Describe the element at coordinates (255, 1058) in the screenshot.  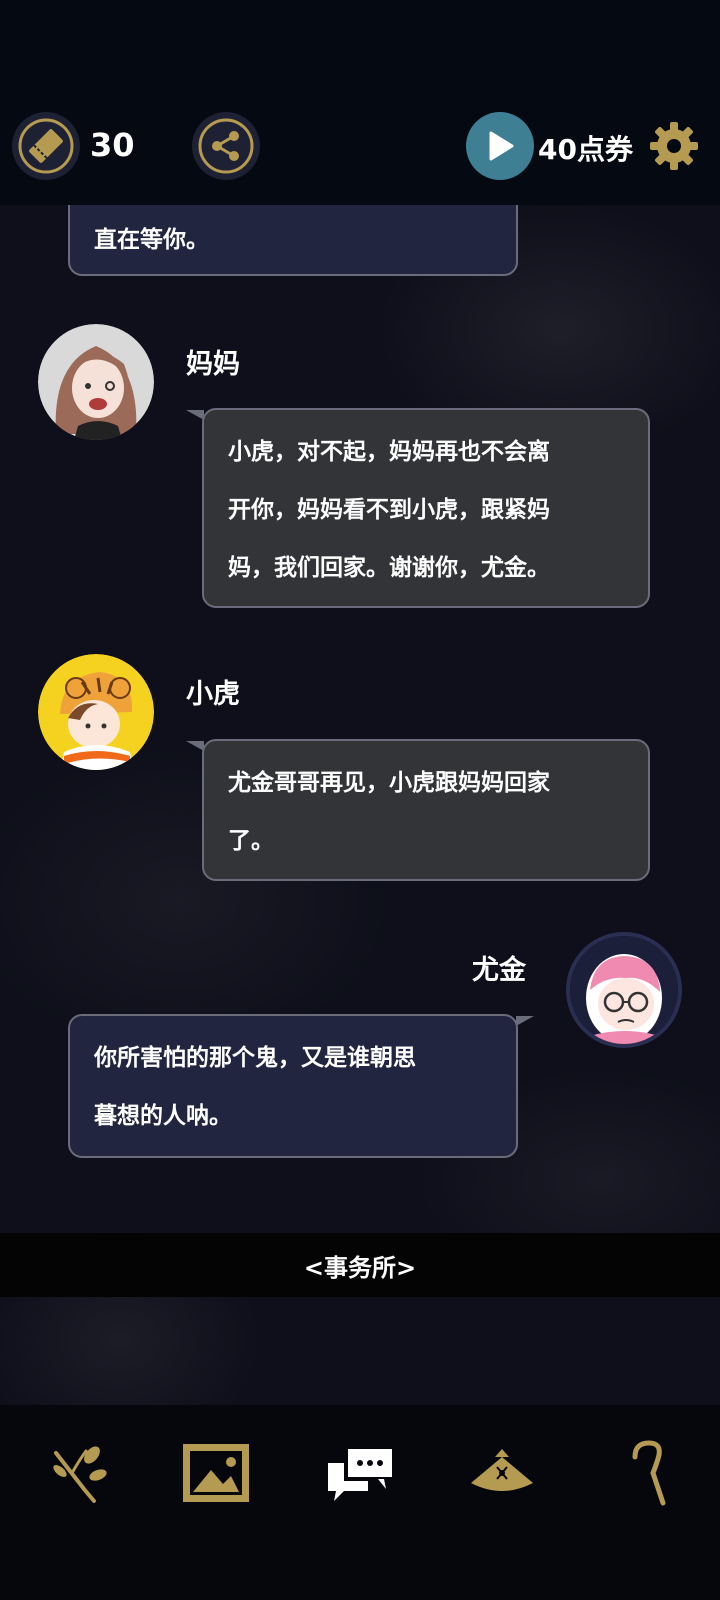
I see `message-text-line: 你所害怕的那个鬼，又是谁朝思` at that location.